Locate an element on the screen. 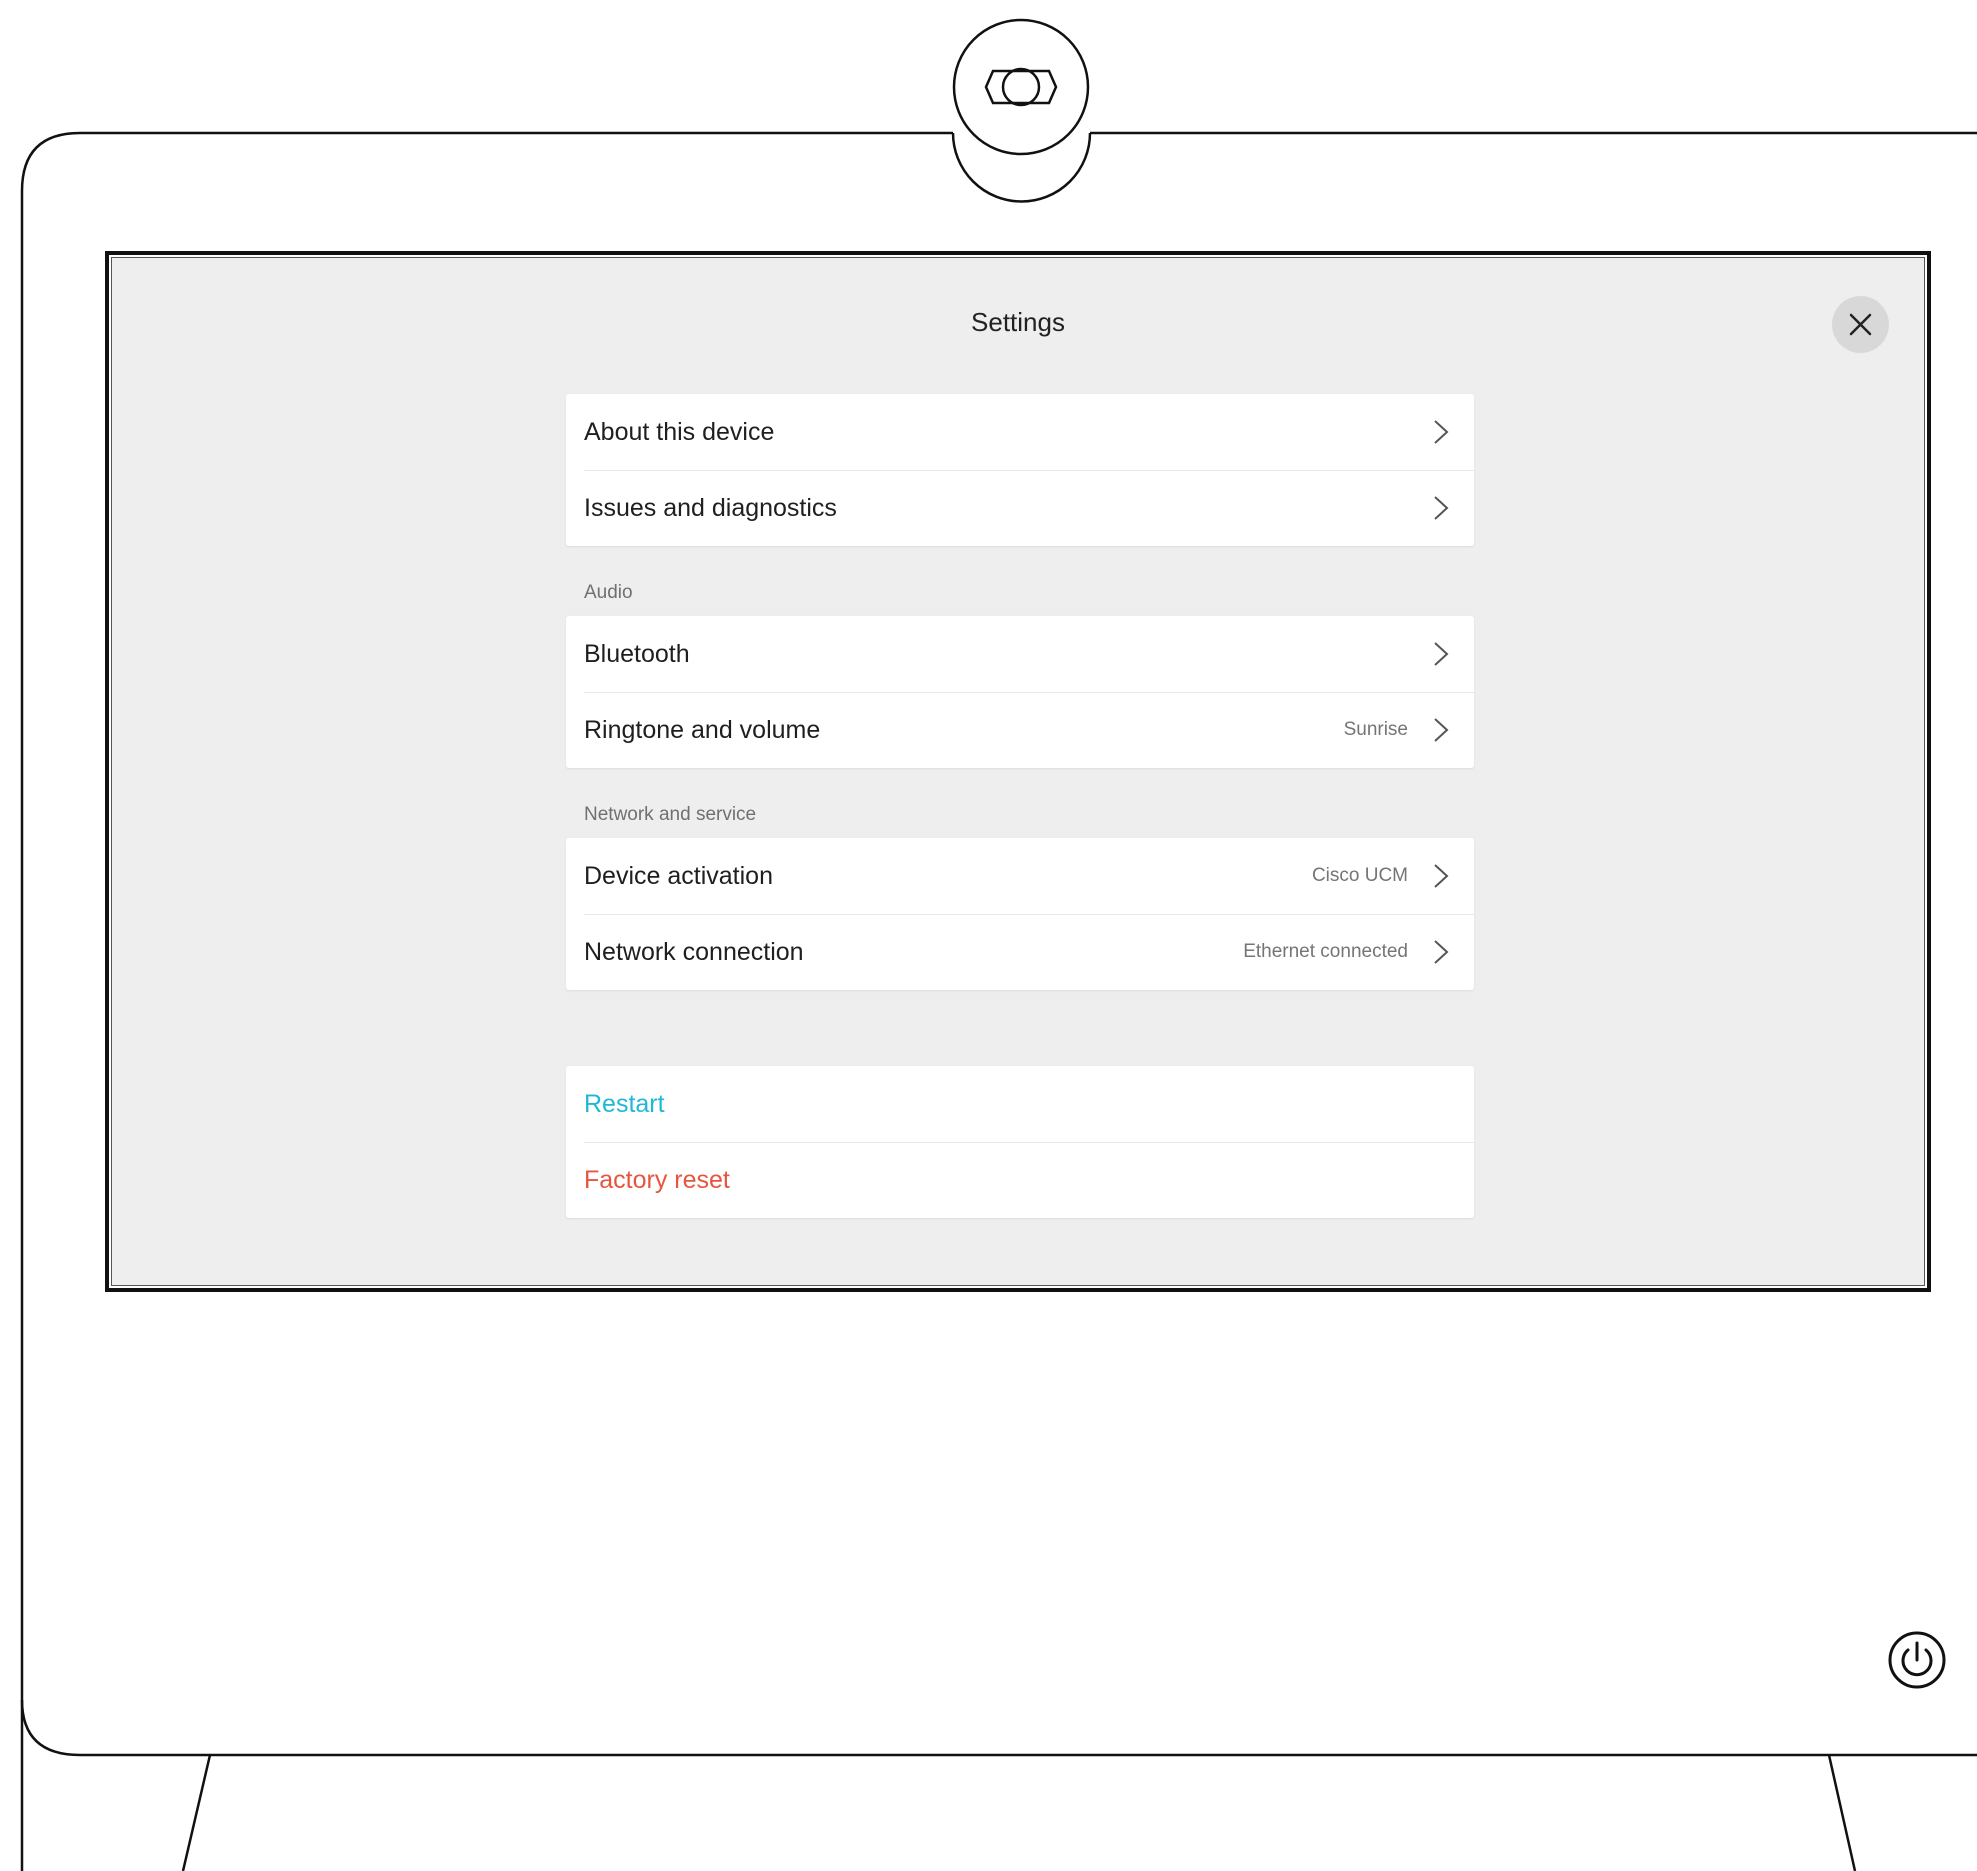  close-button is located at coordinates (1860, 324).